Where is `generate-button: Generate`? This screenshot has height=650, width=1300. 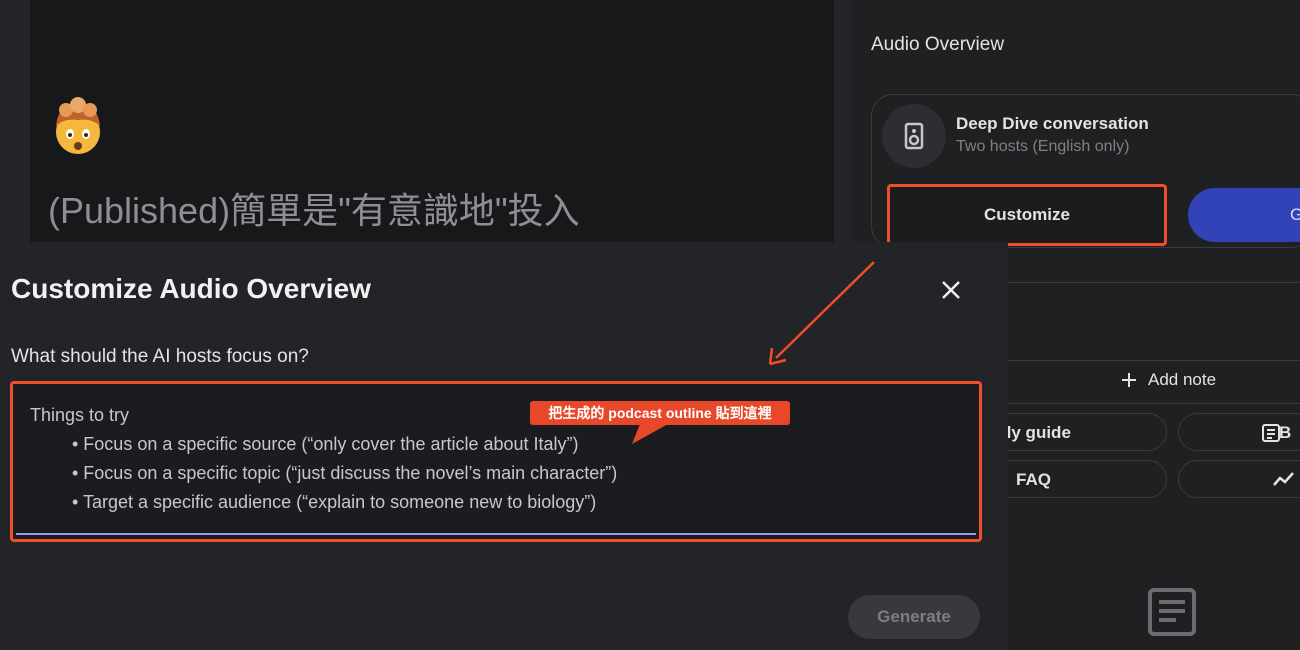
generate-button: Generate is located at coordinates (914, 617).